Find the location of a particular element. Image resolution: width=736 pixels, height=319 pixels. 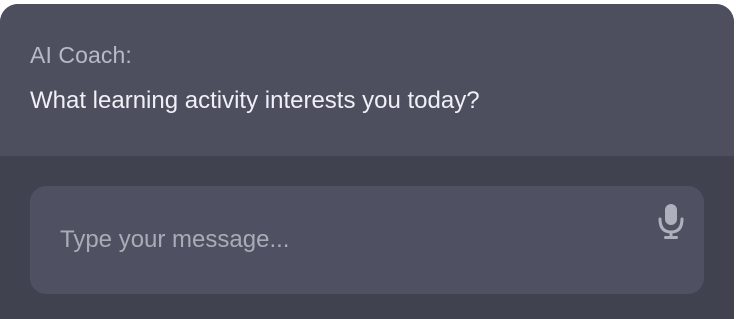

microphone-icon is located at coordinates (671, 221).